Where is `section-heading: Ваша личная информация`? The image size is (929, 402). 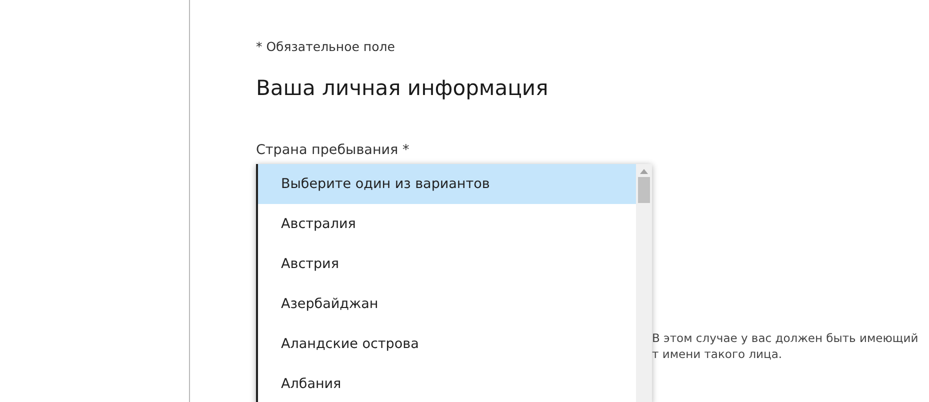
section-heading: Ваша личная информация is located at coordinates (403, 88).